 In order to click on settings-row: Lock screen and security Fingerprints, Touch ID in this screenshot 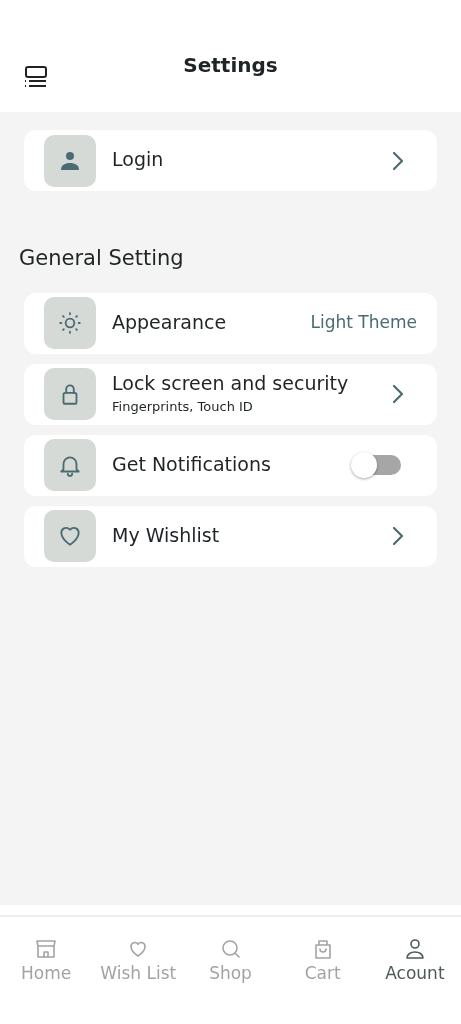, I will do `click(230, 394)`.